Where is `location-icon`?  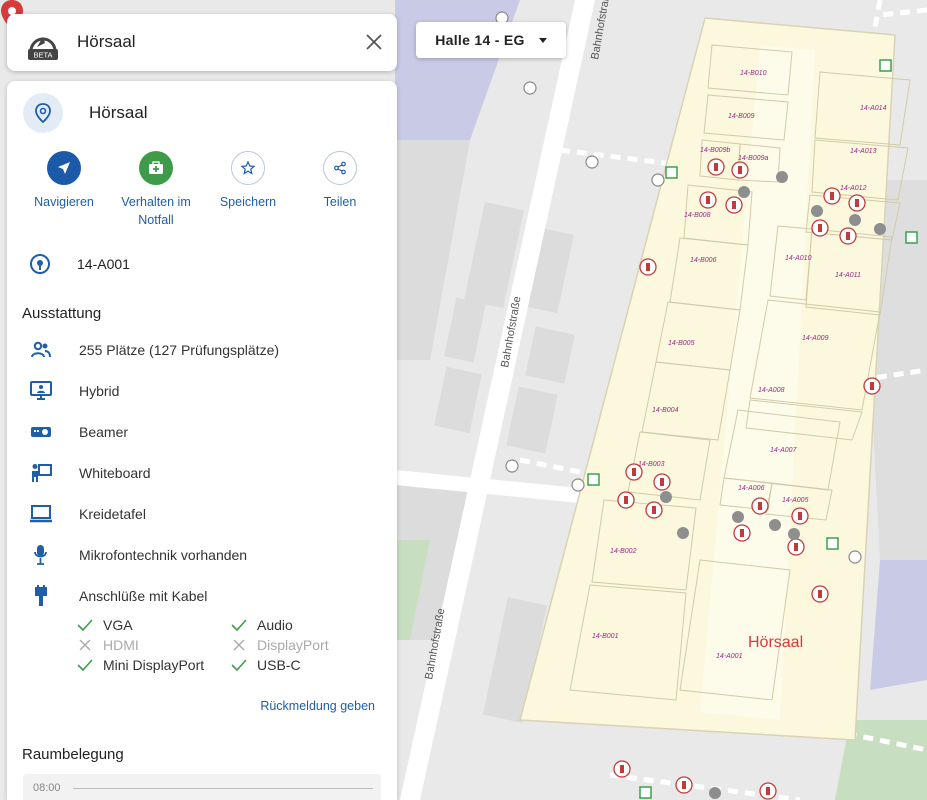
location-icon is located at coordinates (40, 264).